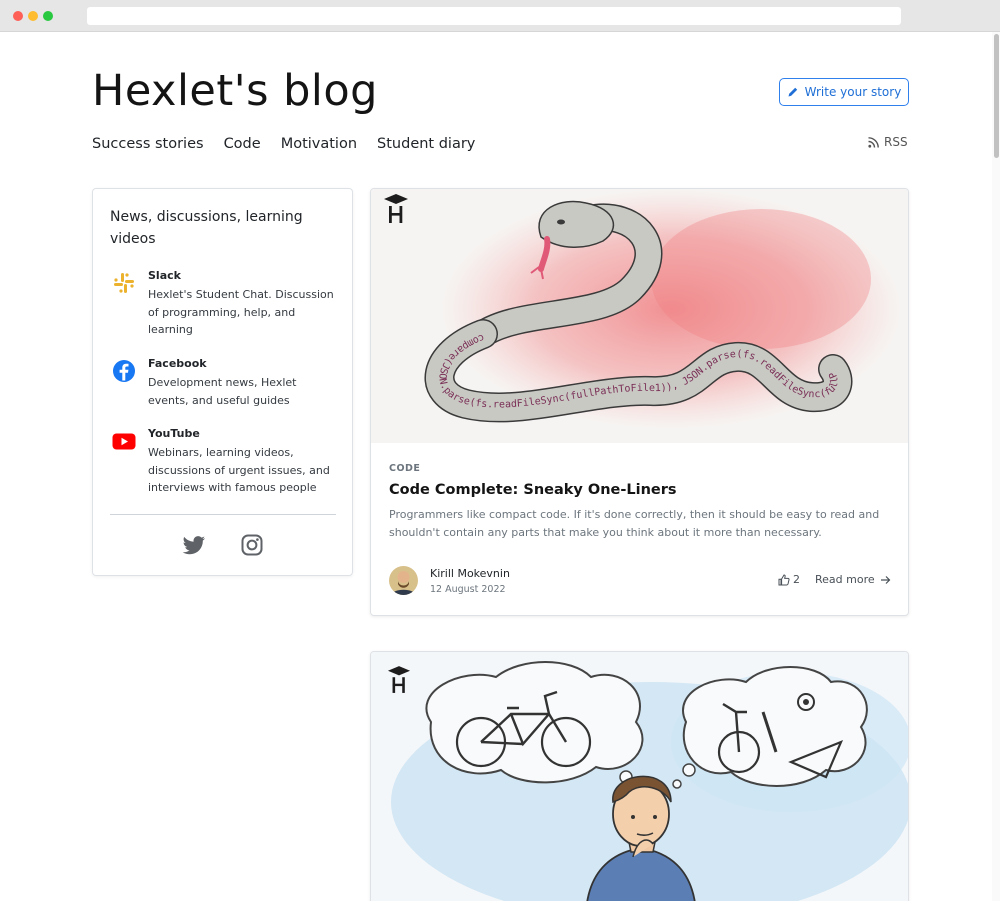 The height and width of the screenshot is (901, 1000). I want to click on youtube-icon, so click(124, 441).